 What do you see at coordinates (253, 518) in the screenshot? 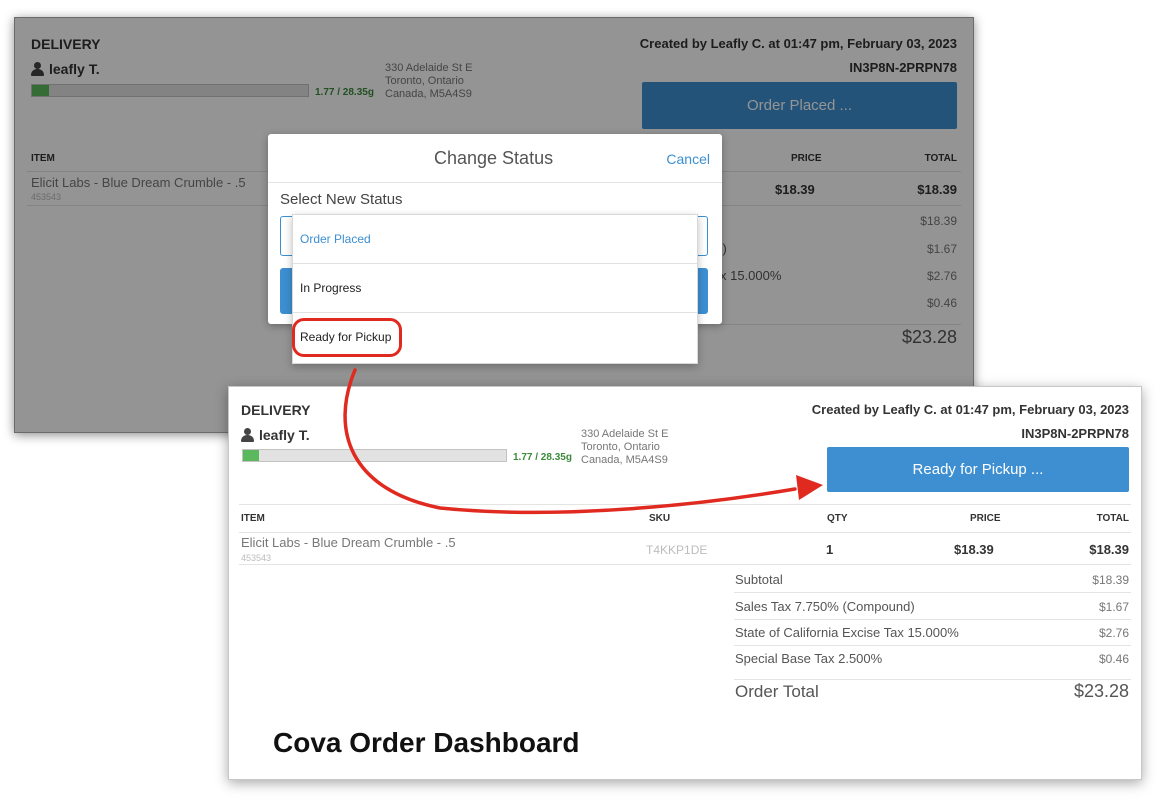
I see `column-item: ITEM` at bounding box center [253, 518].